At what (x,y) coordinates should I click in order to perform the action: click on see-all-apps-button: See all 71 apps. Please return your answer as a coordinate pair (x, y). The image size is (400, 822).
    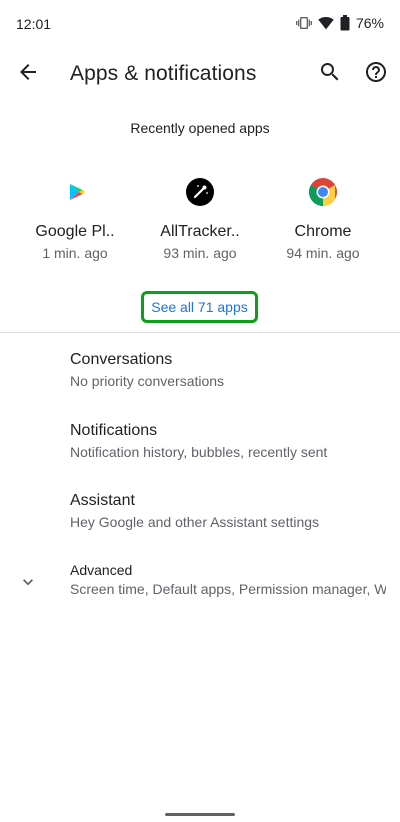
    Looking at the image, I should click on (199, 307).